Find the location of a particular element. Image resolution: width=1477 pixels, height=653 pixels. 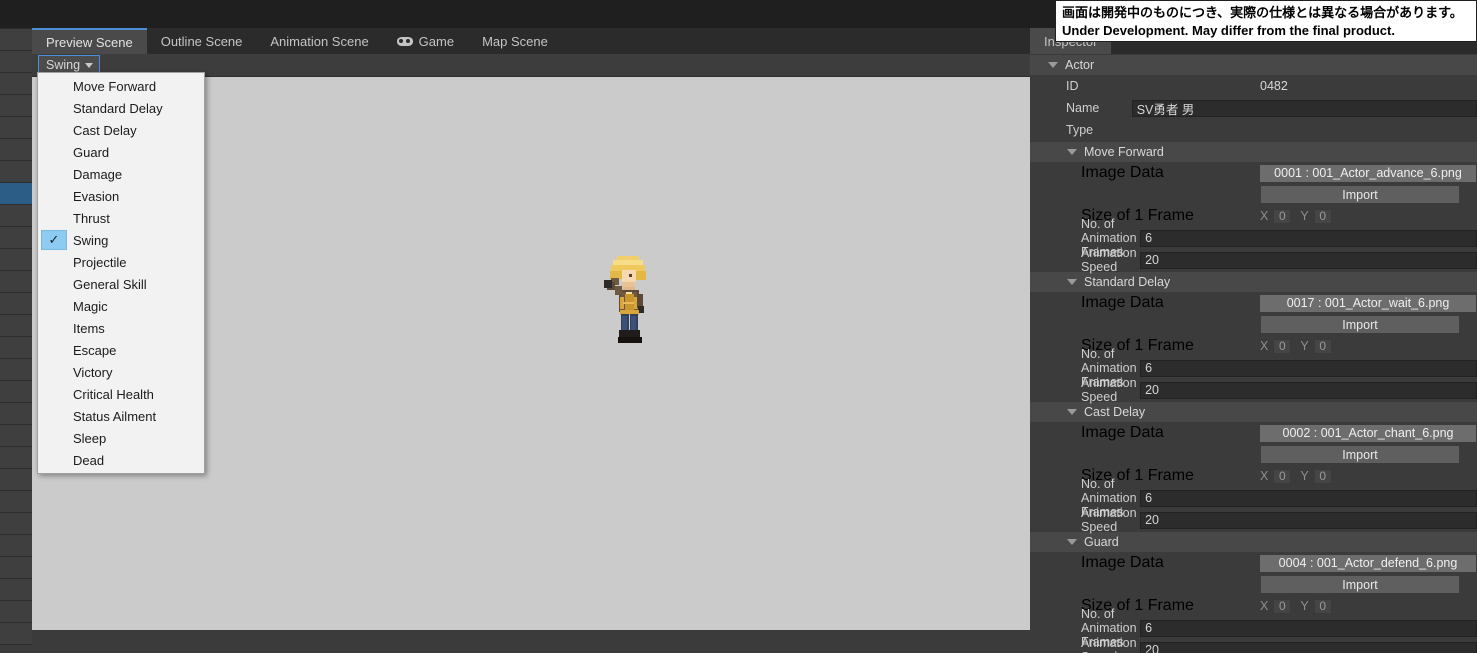

menu-item-damage: Damage is located at coordinates (121, 174).